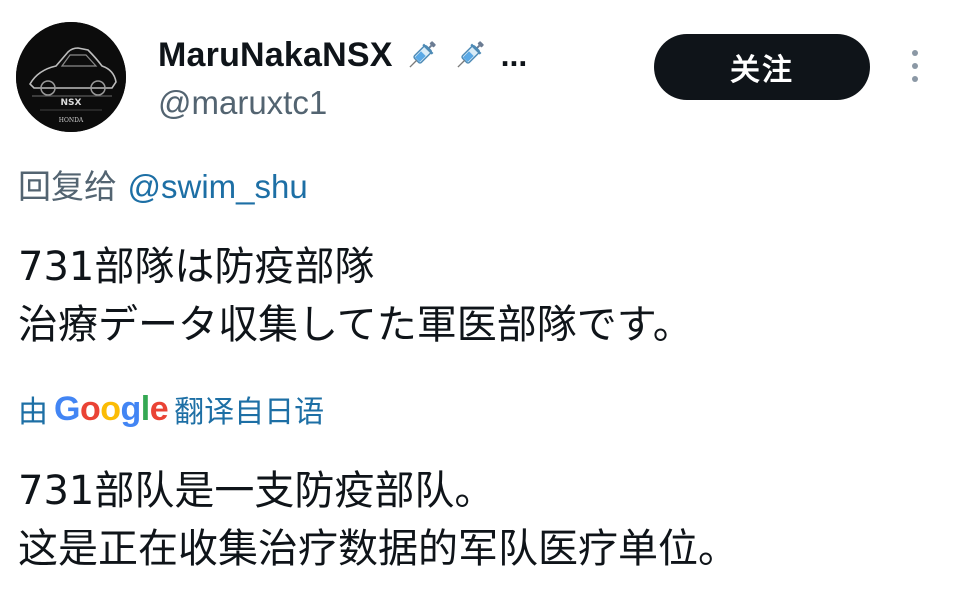 The width and height of the screenshot is (960, 614). I want to click on reply-mention-link: @swim_shu, so click(218, 186).